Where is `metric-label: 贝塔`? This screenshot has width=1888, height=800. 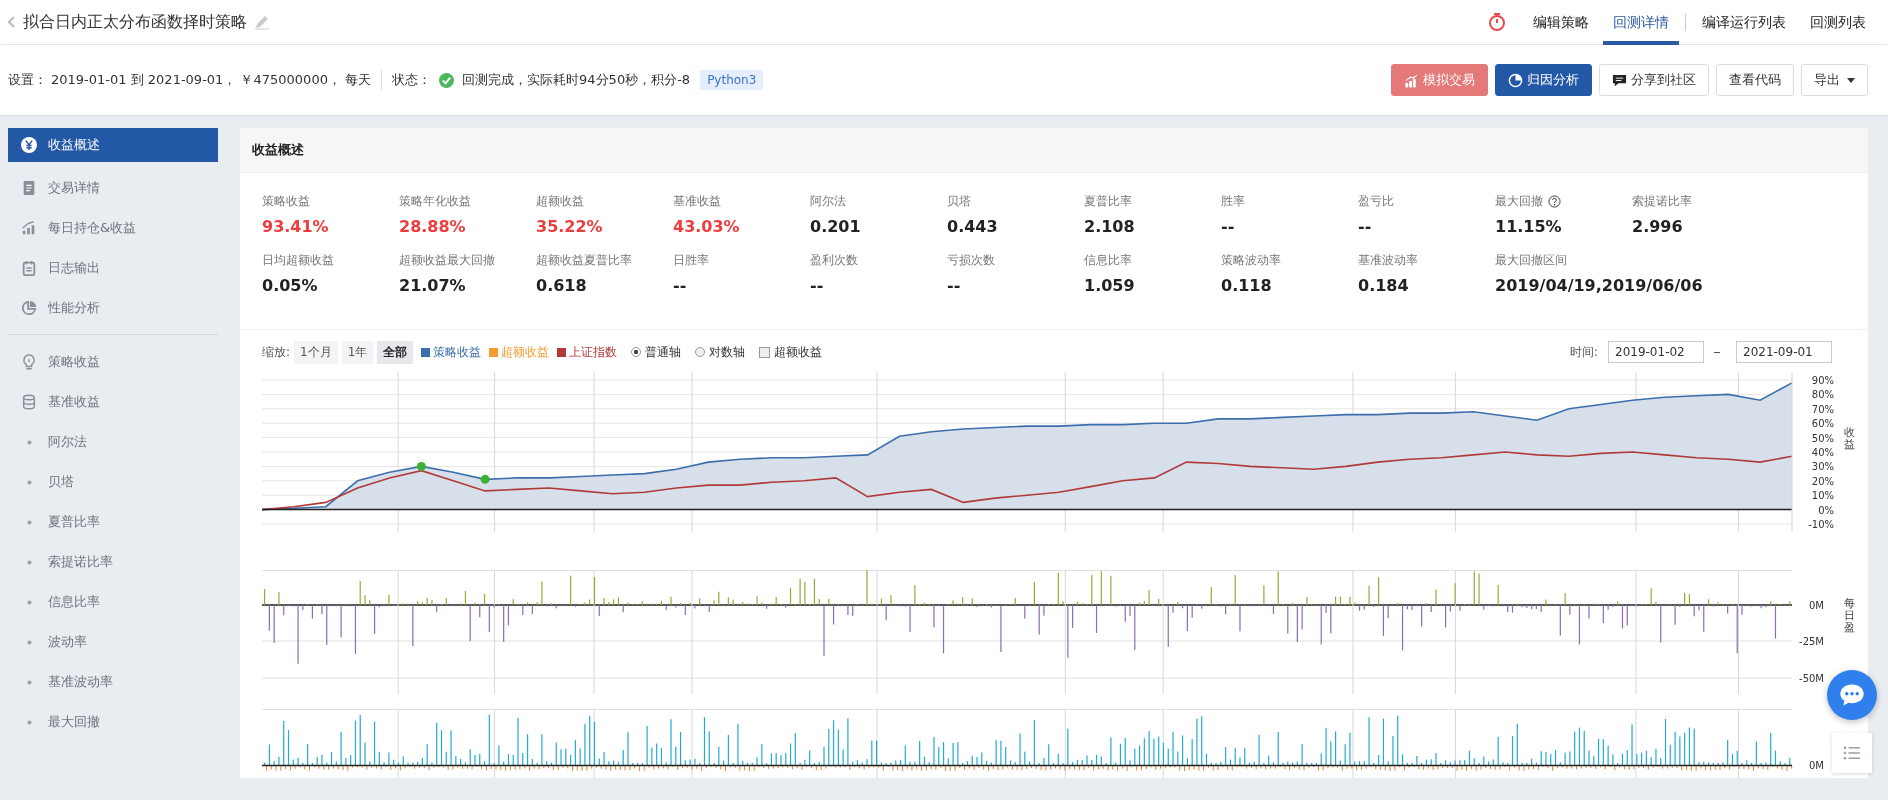 metric-label: 贝塔 is located at coordinates (959, 201).